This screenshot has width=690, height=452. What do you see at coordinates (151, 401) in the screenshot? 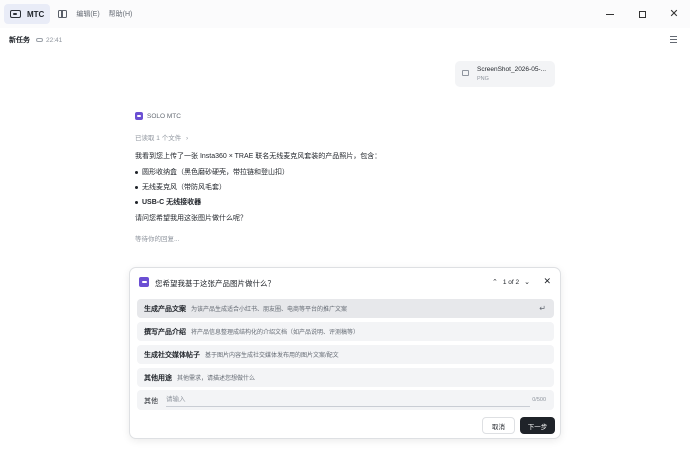
I see `other-label: 其他` at bounding box center [151, 401].